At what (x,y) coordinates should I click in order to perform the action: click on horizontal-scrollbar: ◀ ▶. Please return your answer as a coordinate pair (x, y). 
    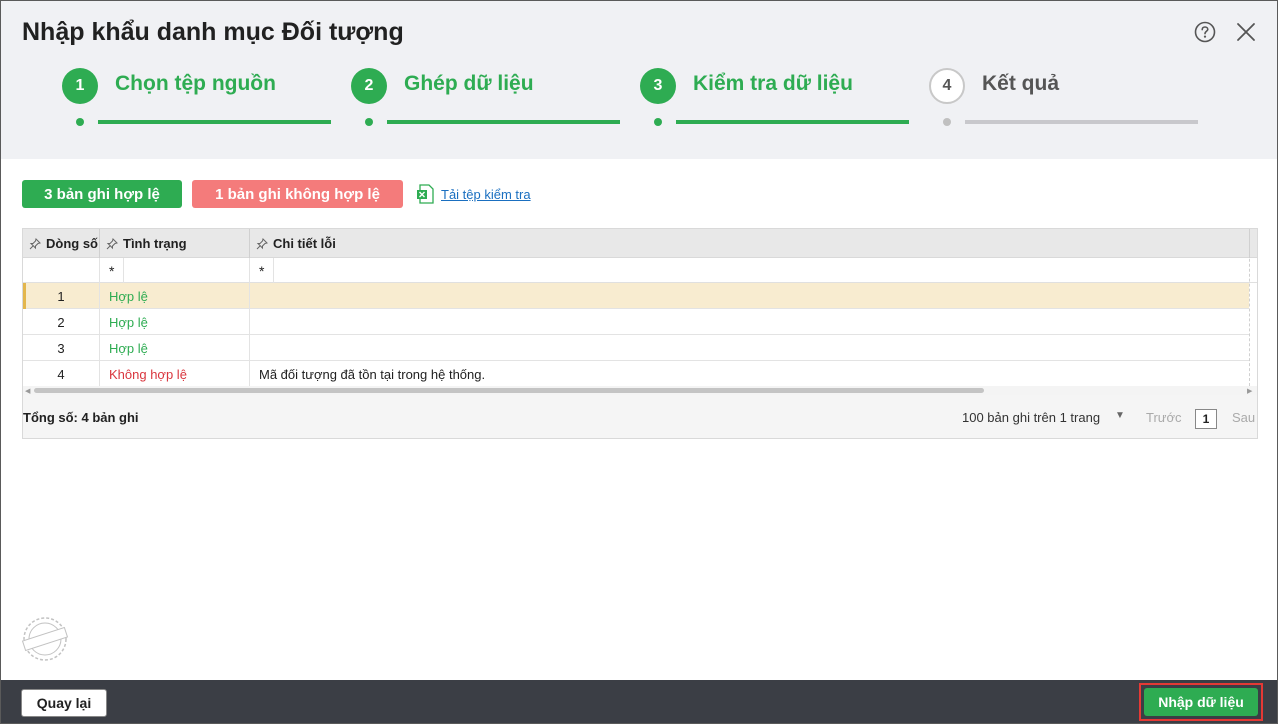
    Looking at the image, I should click on (640, 390).